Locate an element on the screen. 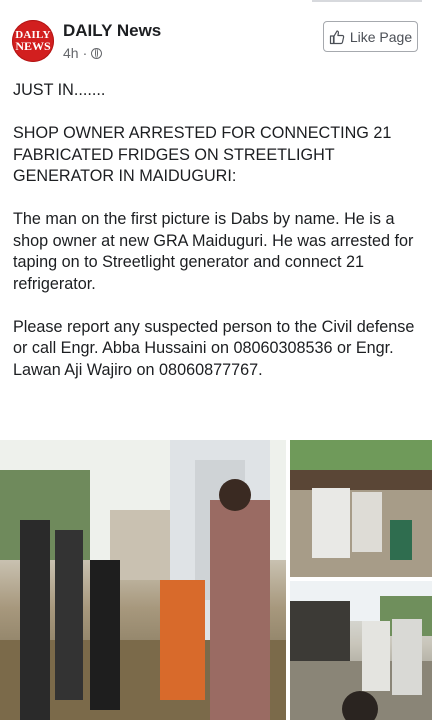 Image resolution: width=432 pixels, height=720 pixels. post-meta: 4h · is located at coordinates (83, 53).